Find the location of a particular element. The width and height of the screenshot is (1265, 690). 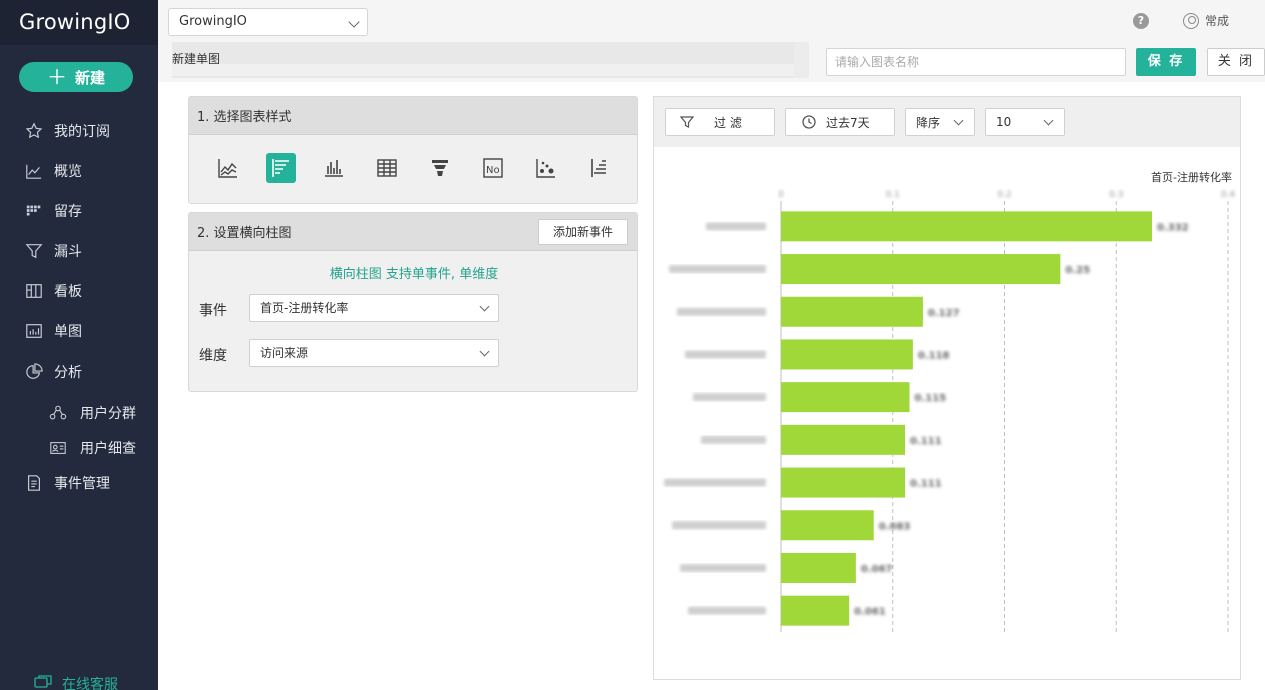

sidebar-item-label: 单图 is located at coordinates (68, 332).